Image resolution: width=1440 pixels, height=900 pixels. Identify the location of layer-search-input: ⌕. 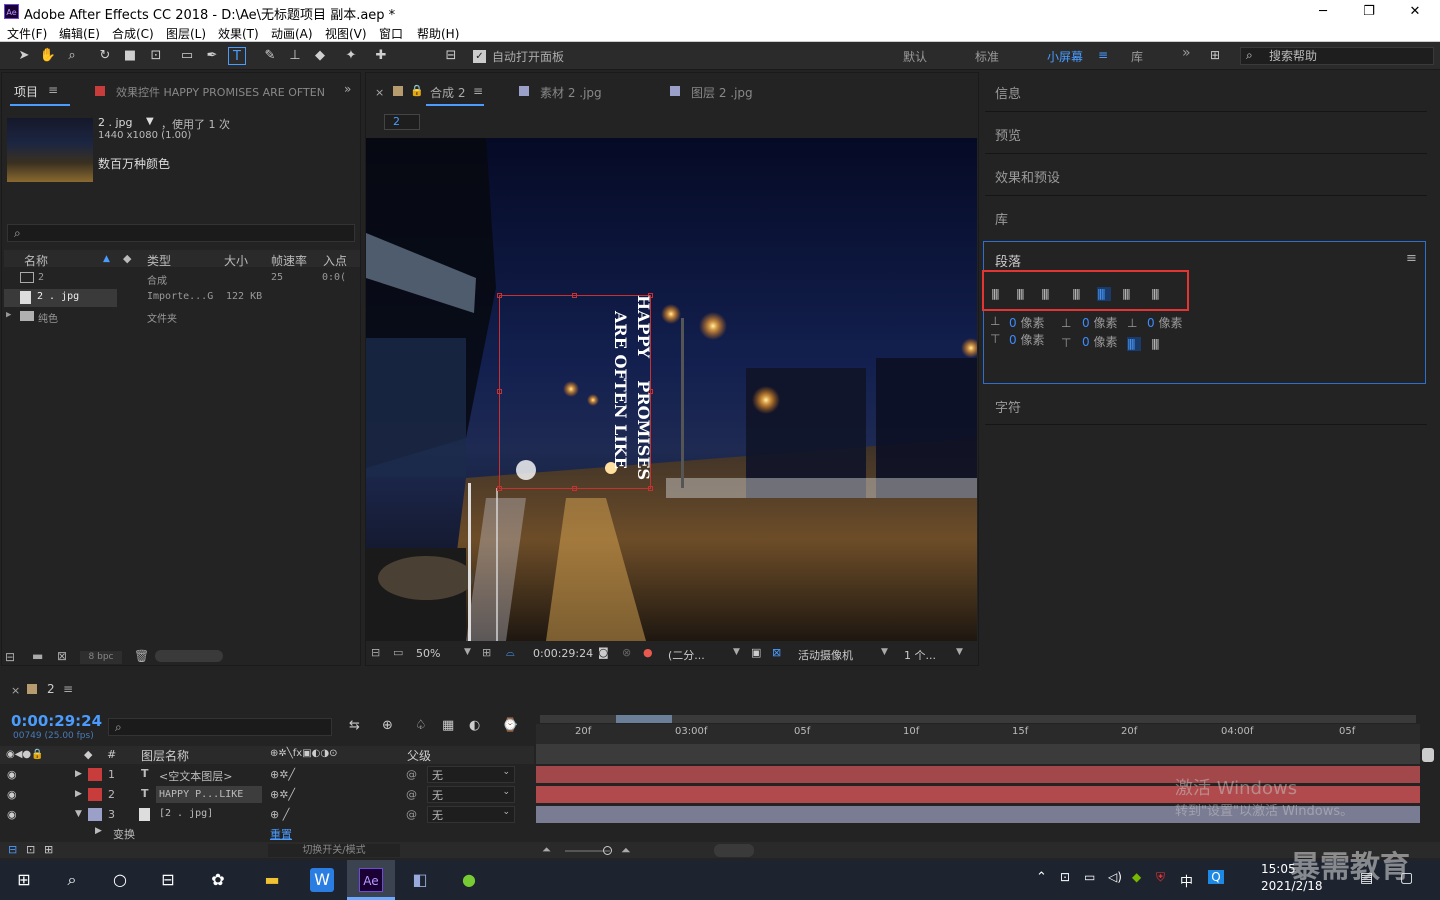
(220, 727).